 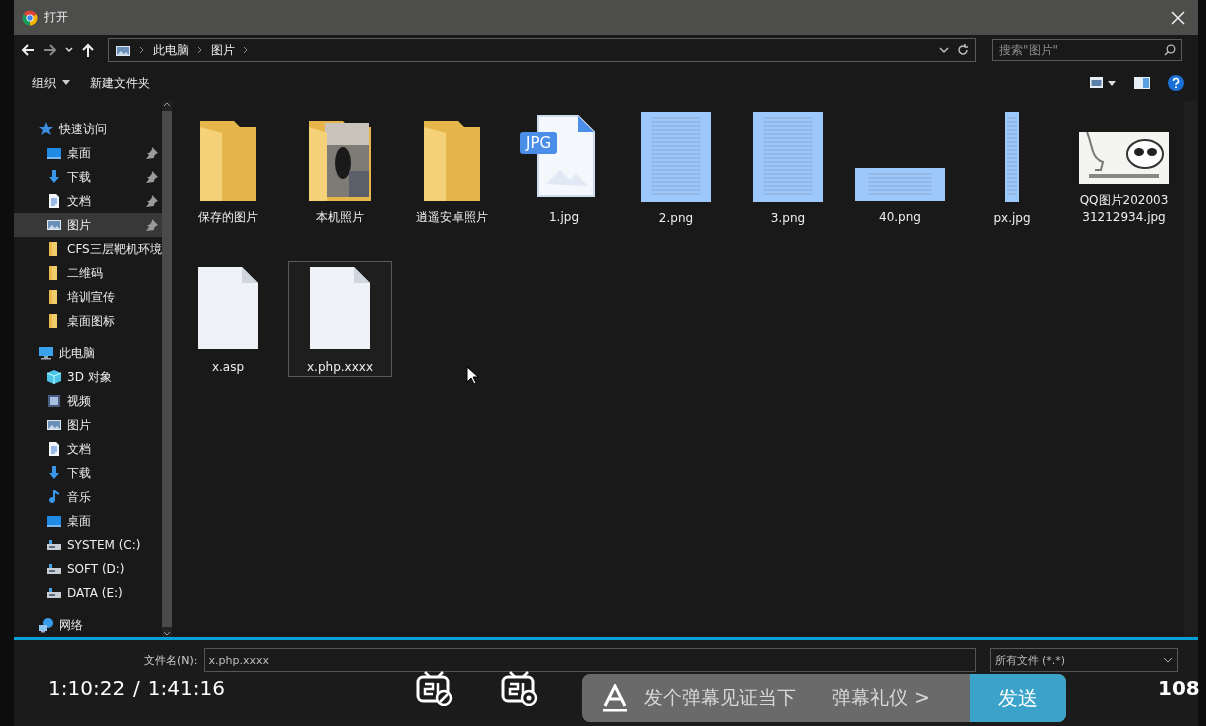 I want to click on file-type-label: JPG, so click(x=539, y=143).